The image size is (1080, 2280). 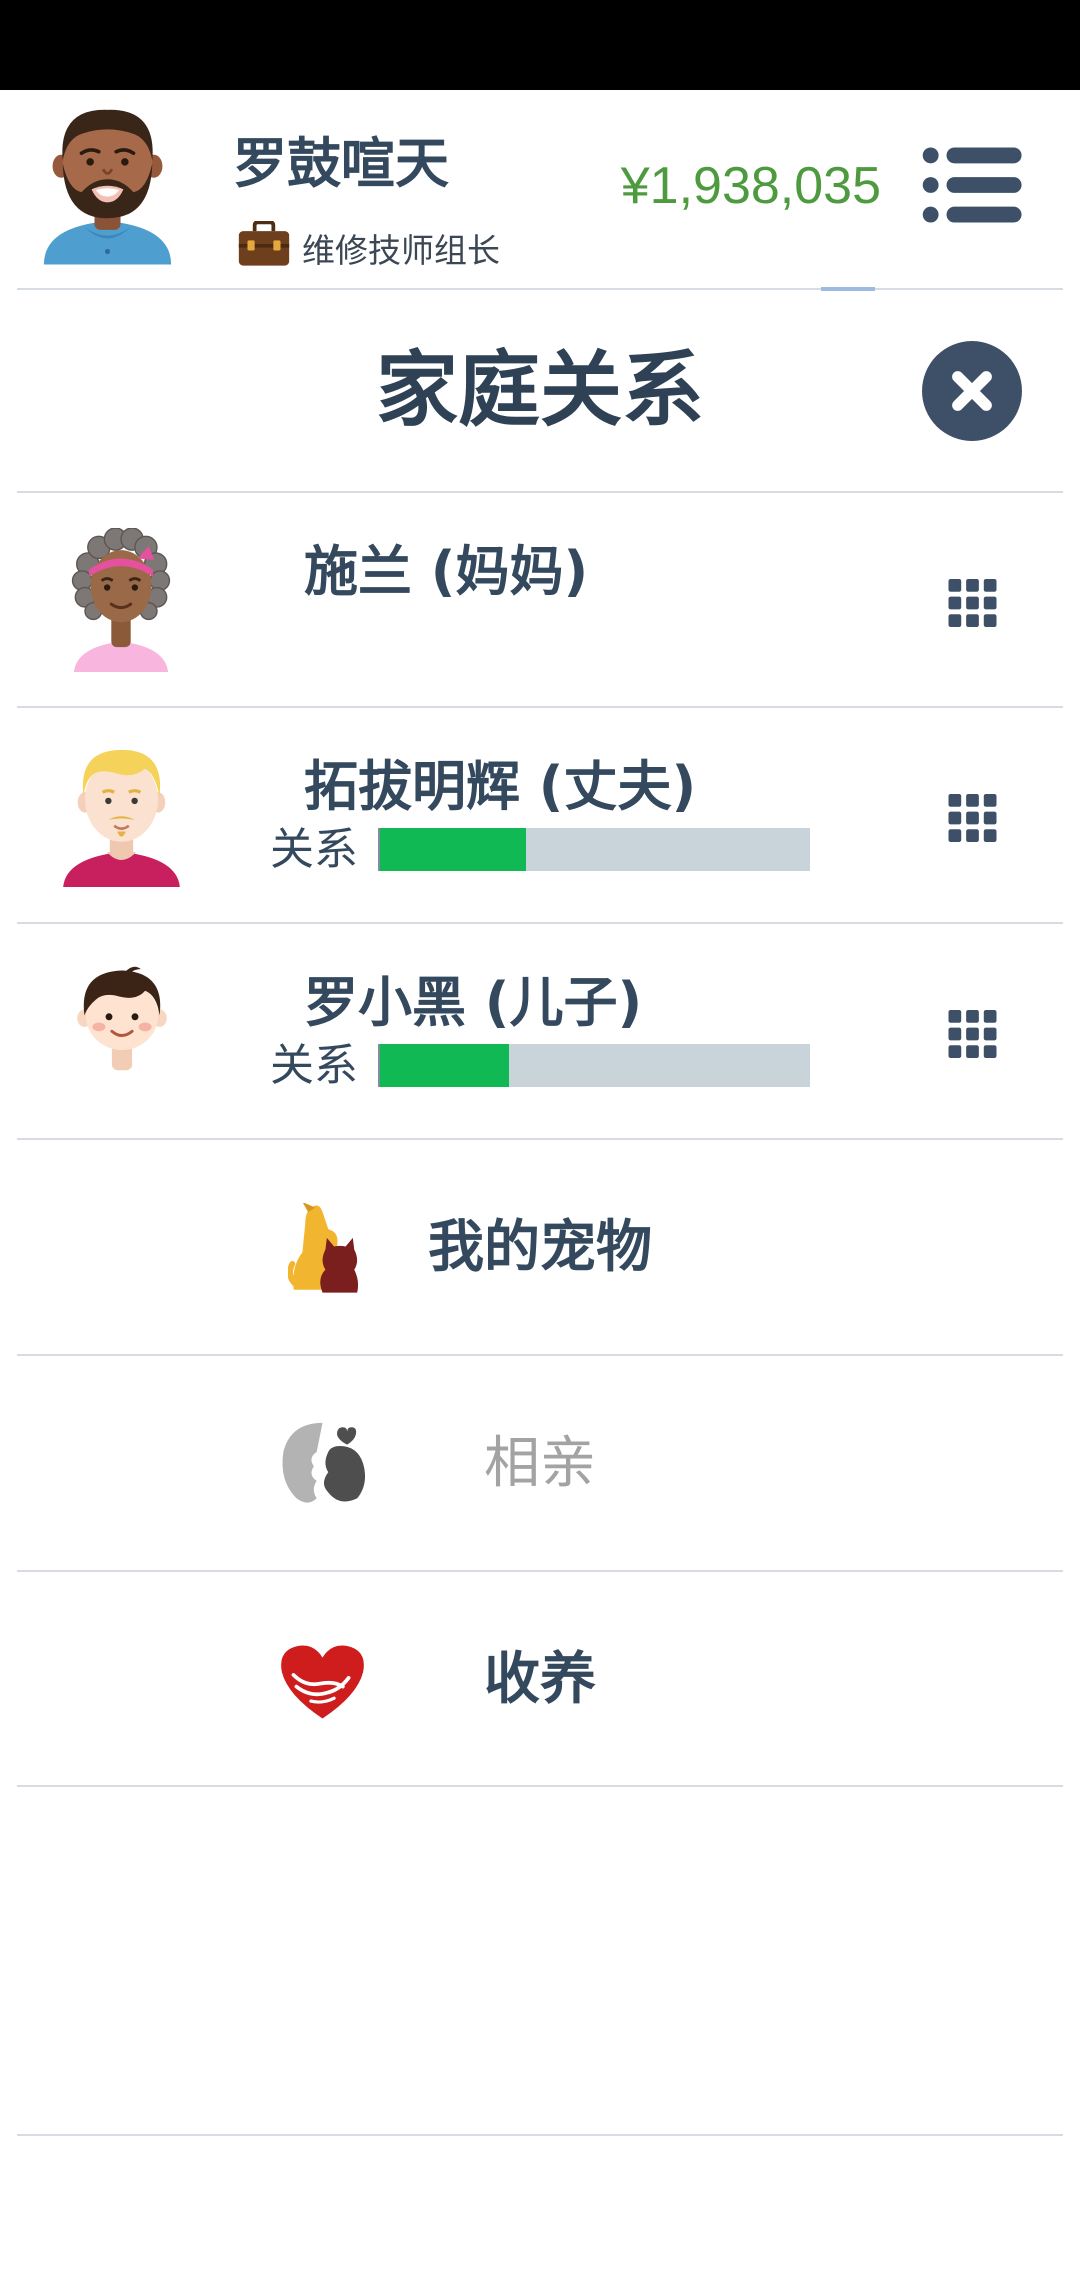 I want to click on action-label: 相亲, so click(x=540, y=1463).